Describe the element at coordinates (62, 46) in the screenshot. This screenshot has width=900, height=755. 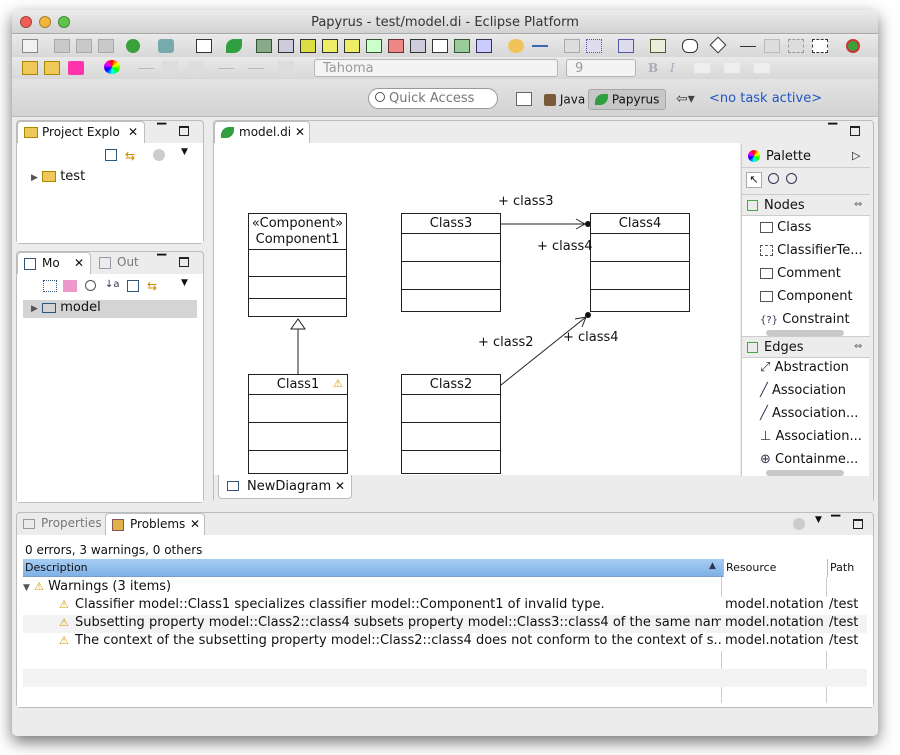
I see `save-icon` at that location.